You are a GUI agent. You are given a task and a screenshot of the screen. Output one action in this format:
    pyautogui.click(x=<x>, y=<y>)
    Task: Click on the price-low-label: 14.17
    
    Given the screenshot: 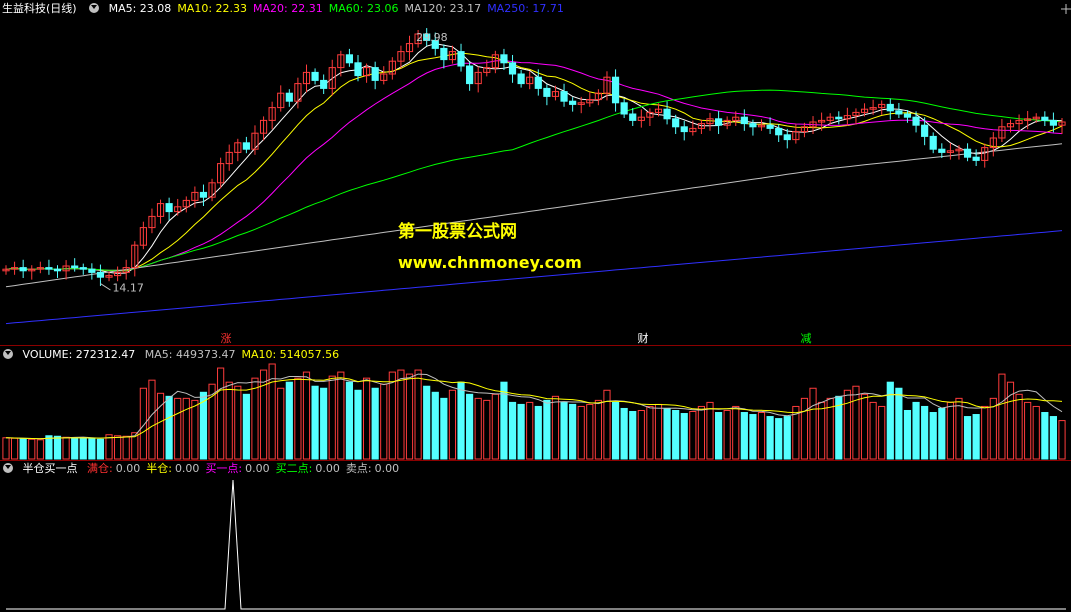 What is the action you would take?
    pyautogui.click(x=128, y=287)
    